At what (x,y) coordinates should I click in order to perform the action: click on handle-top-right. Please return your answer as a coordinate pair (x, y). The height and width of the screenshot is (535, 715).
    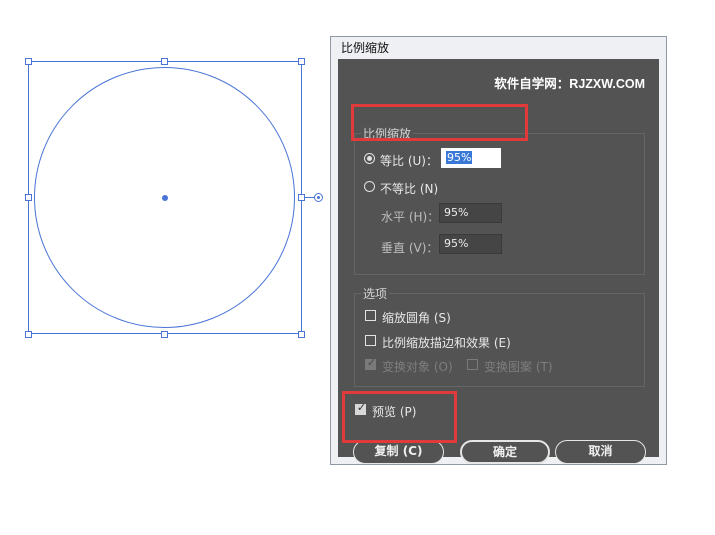
    Looking at the image, I should click on (301, 61).